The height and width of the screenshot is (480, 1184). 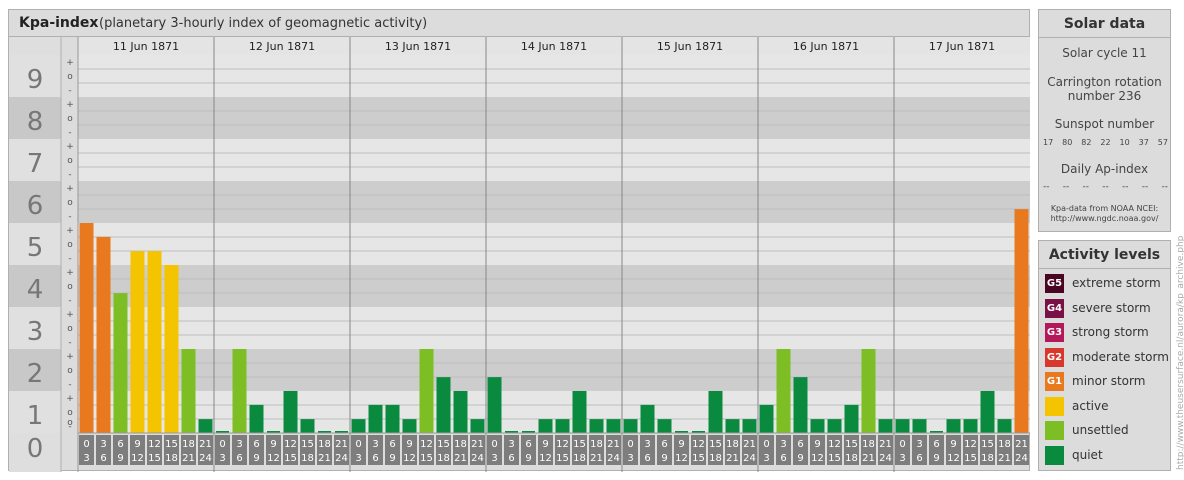 What do you see at coordinates (1054, 283) in the screenshot?
I see `legend-swatch: G5` at bounding box center [1054, 283].